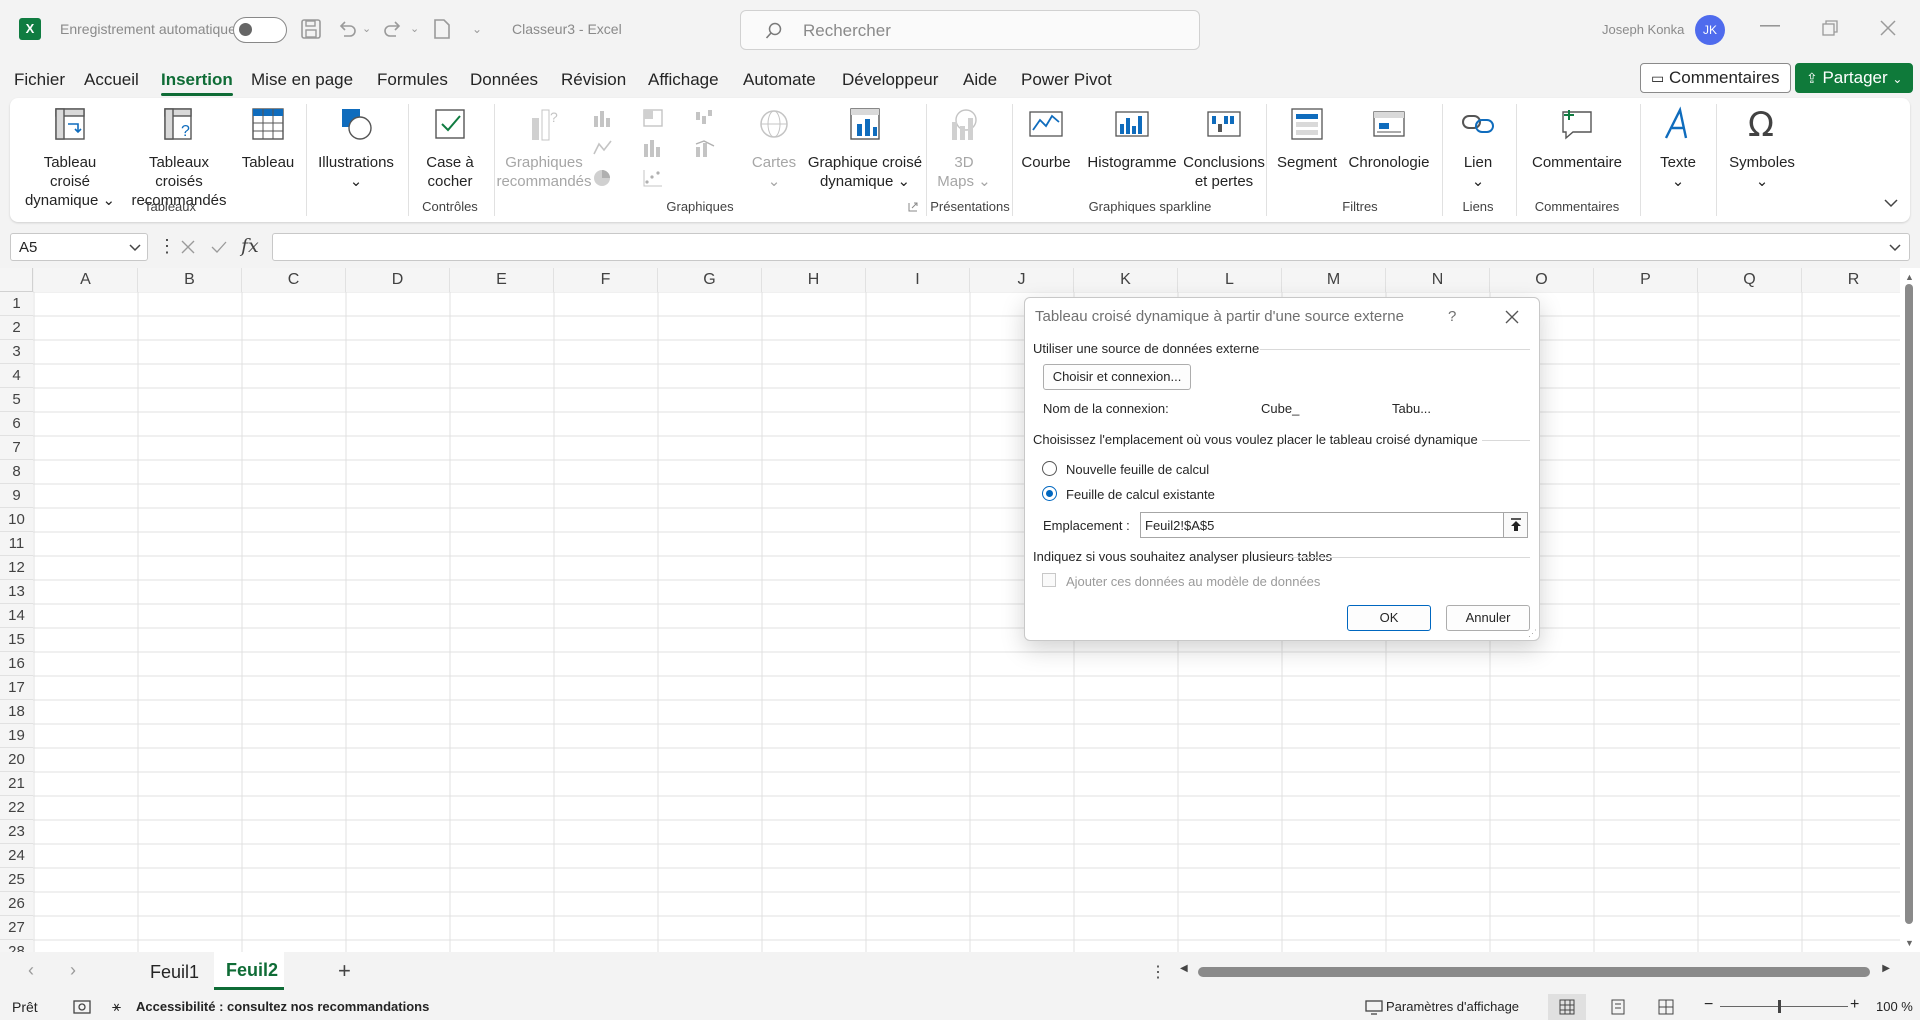 Image resolution: width=1920 pixels, height=1020 pixels. What do you see at coordinates (16, 640) in the screenshot?
I see `row-header-15: 15` at bounding box center [16, 640].